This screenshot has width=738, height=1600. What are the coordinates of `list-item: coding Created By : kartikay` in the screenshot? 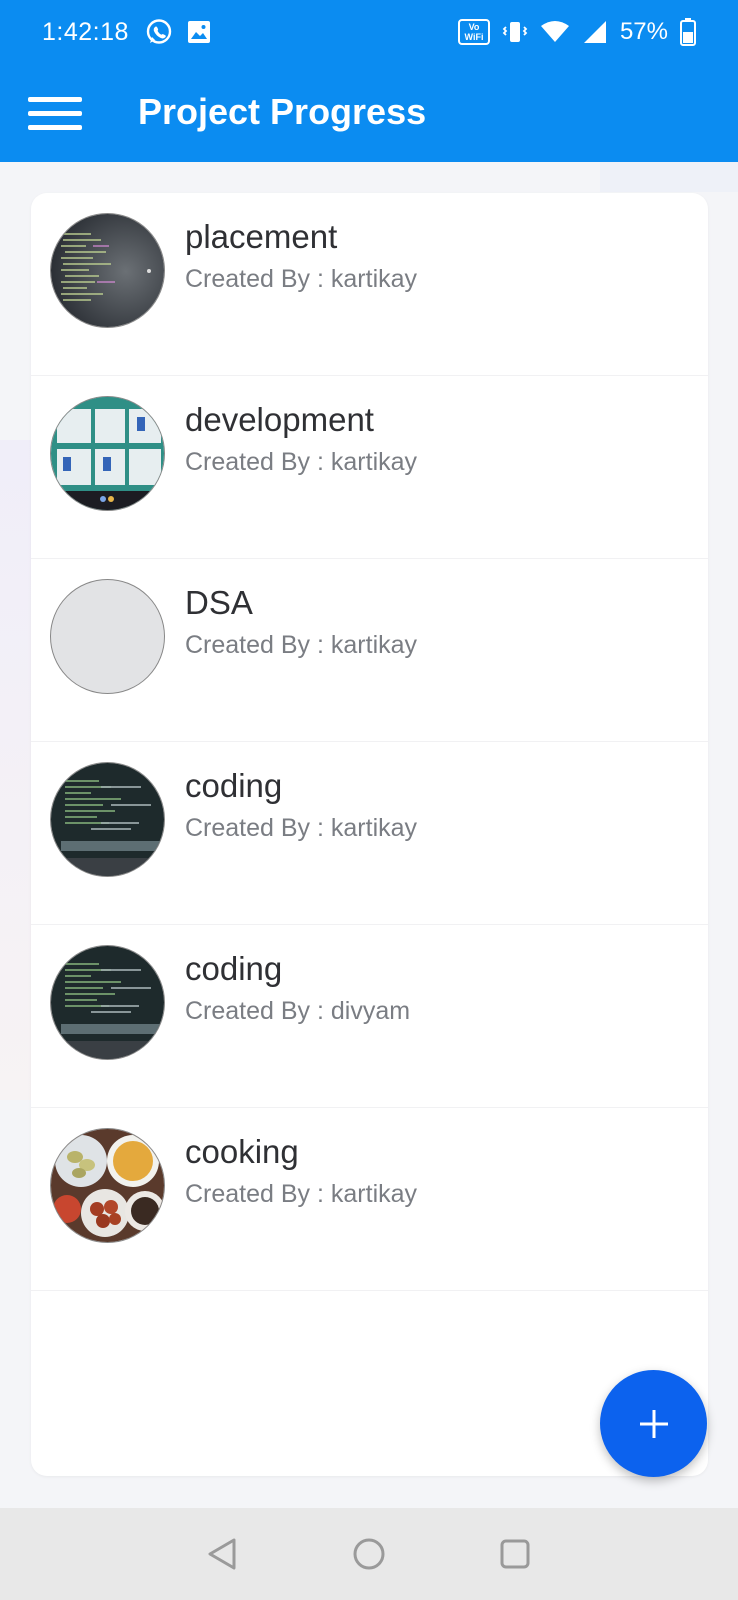 It's located at (369, 833).